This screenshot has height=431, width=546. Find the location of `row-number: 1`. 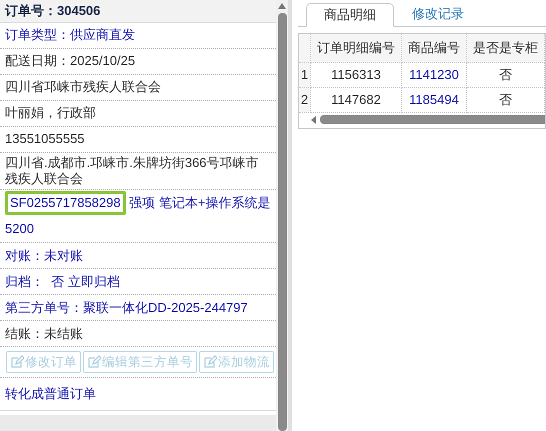

row-number: 1 is located at coordinates (304, 74).